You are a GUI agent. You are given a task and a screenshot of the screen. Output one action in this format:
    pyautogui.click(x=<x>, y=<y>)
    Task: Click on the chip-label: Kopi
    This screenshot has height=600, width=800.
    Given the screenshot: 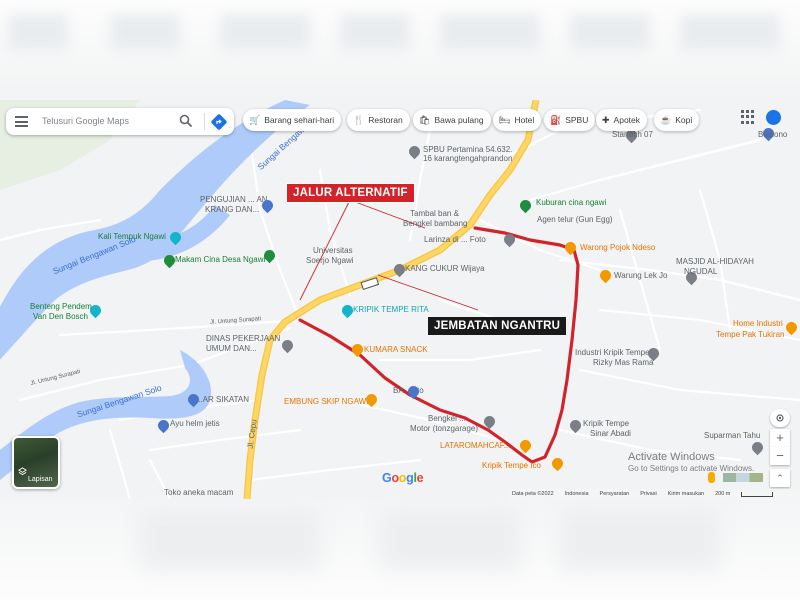 What is the action you would take?
    pyautogui.click(x=684, y=120)
    